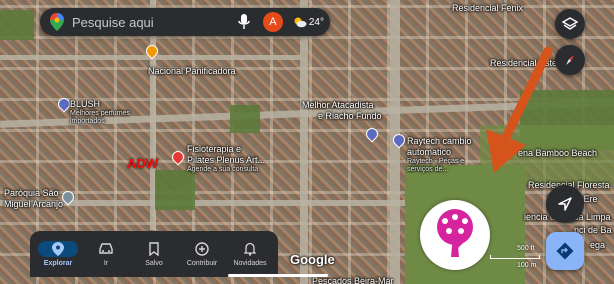  Describe the element at coordinates (192, 71) in the screenshot. I see `place-label-nacional-panificadora: Nacional Panificadora` at that location.